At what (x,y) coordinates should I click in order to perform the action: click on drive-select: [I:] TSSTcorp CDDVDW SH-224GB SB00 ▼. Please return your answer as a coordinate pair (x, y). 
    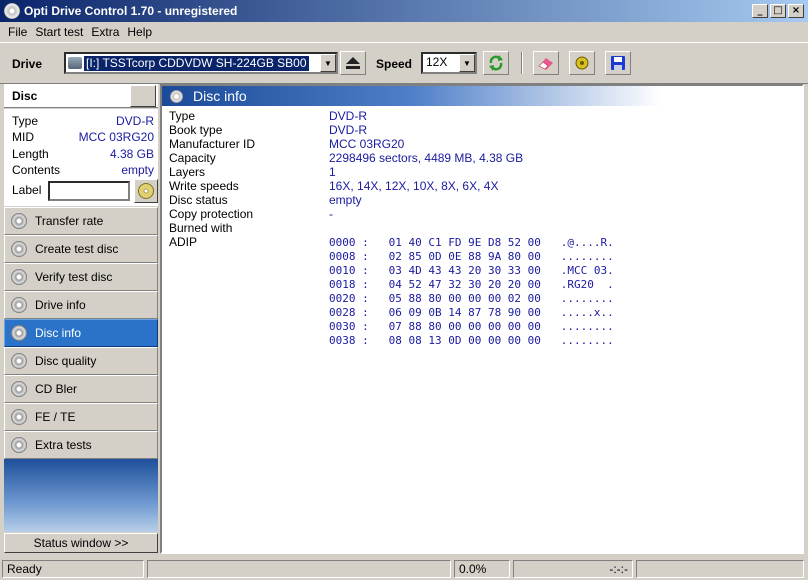
    Looking at the image, I should click on (201, 63).